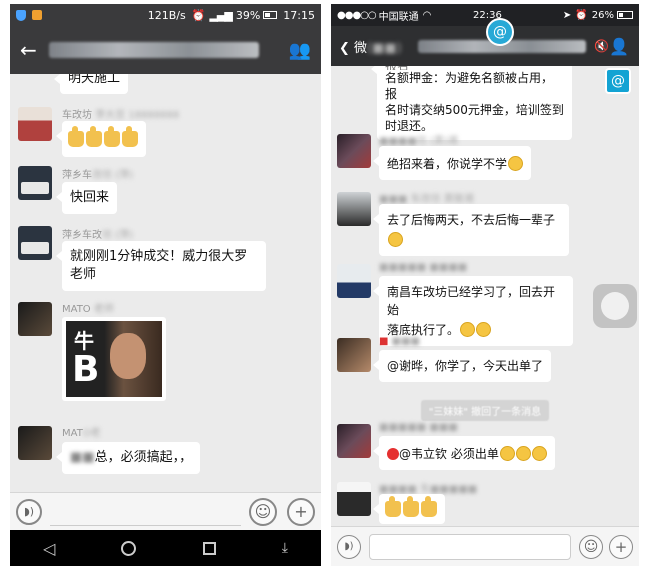  I want to click on status-bar: 121B/s ⏰ ▂▄▆ 39% 17:15, so click(165, 15).